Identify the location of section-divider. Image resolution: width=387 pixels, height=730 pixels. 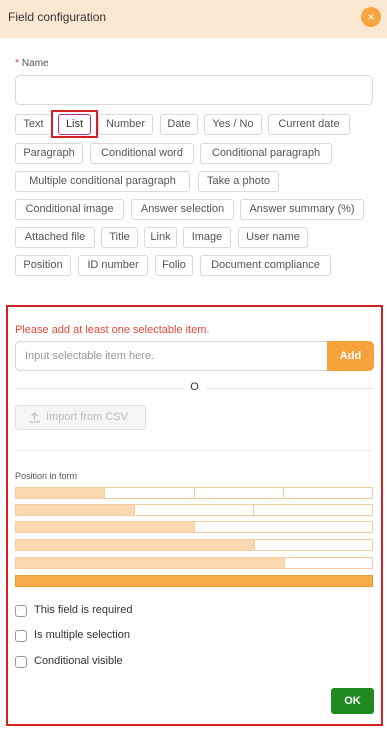
(194, 450).